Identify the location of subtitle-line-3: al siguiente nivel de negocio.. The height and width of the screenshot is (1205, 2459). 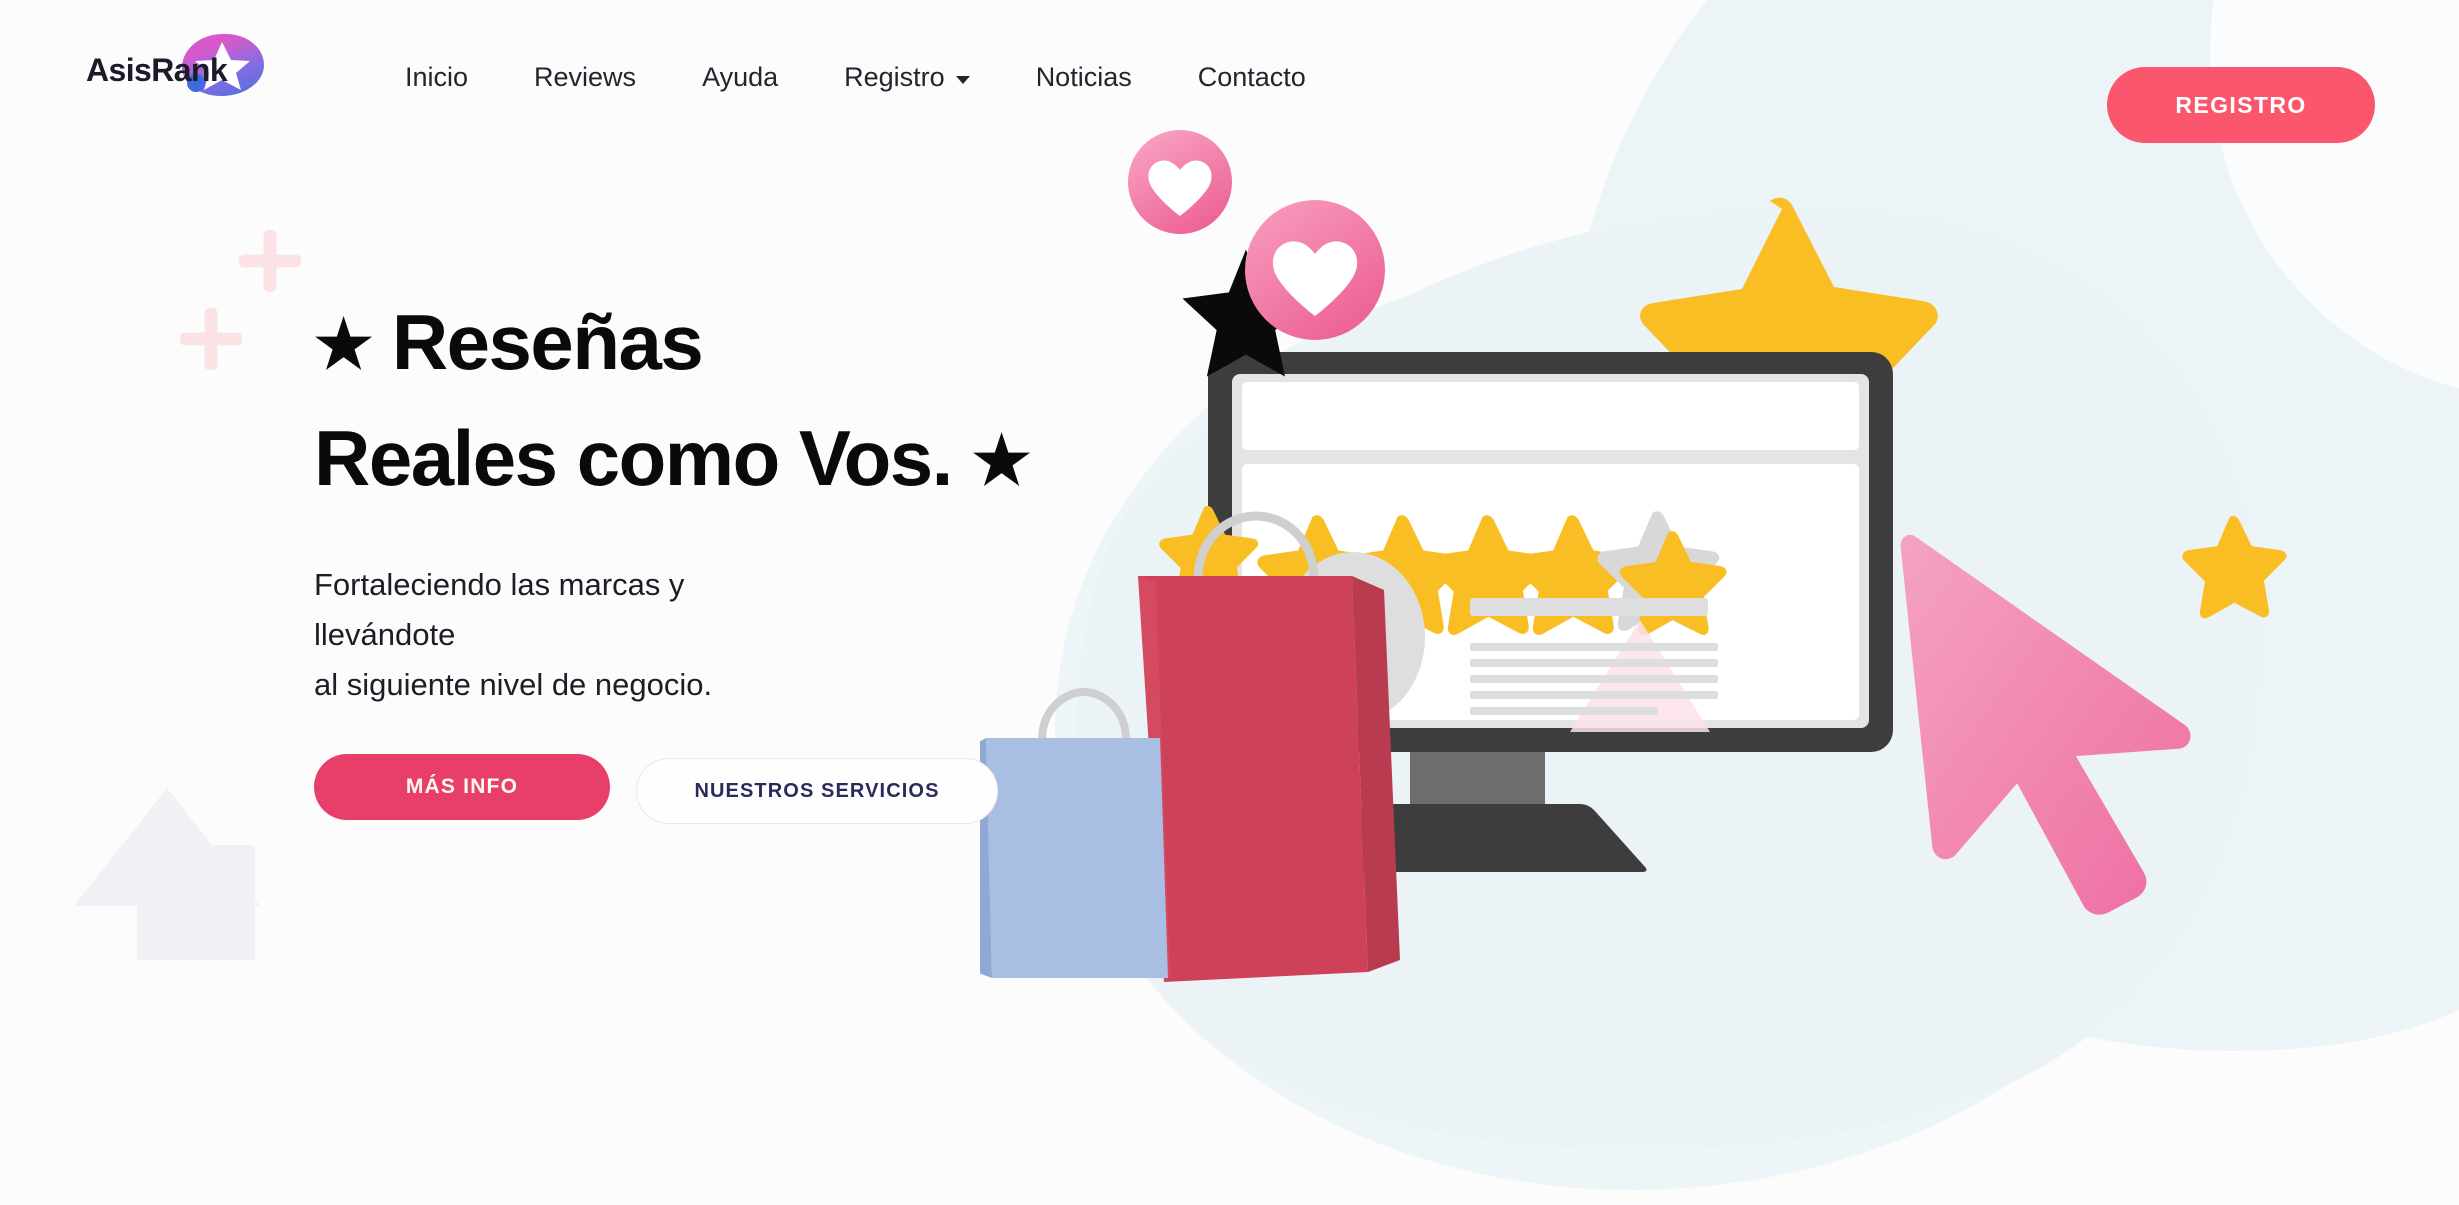
(513, 685).